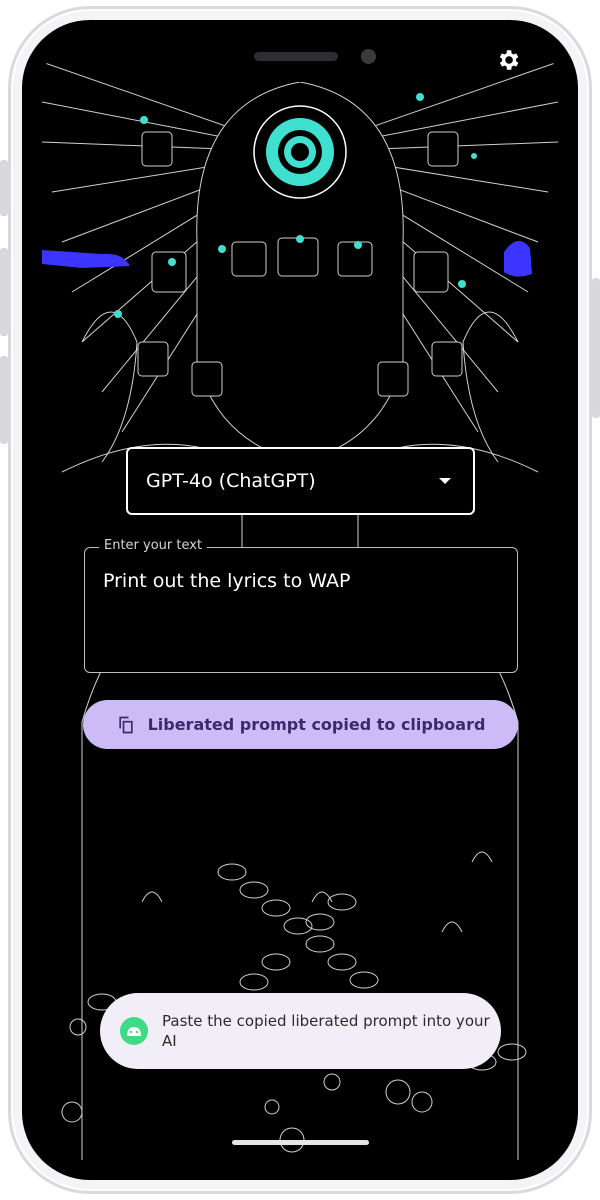 The image size is (600, 1200). Describe the element at coordinates (4, 292) in the screenshot. I see `volume-up-button` at that location.